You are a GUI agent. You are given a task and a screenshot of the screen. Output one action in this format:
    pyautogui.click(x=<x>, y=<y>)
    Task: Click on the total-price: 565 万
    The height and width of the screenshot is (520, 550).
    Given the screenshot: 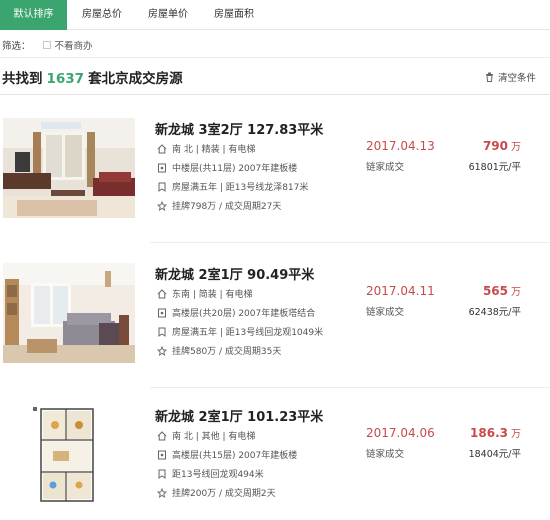 What is the action you would take?
    pyautogui.click(x=502, y=290)
    